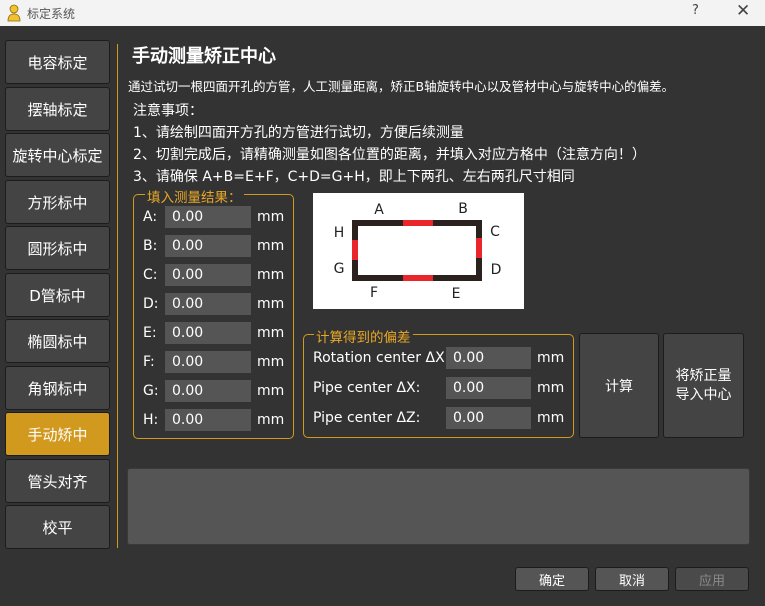 This screenshot has width=765, height=606. What do you see at coordinates (57, 202) in the screenshot?
I see `nav-square-centering: 方形标中` at bounding box center [57, 202].